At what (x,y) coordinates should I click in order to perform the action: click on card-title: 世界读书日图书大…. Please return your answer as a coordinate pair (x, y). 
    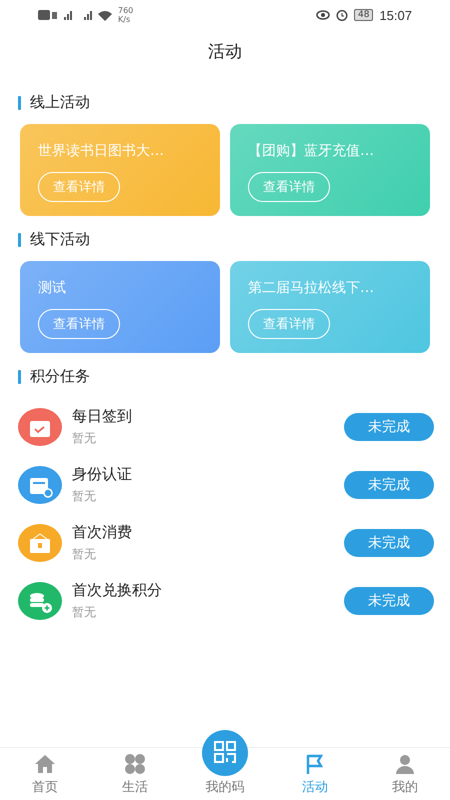
    Looking at the image, I should click on (101, 151).